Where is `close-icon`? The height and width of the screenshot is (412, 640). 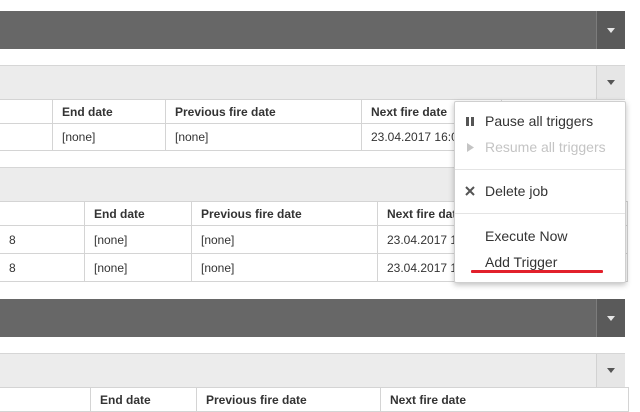 close-icon is located at coordinates (470, 191).